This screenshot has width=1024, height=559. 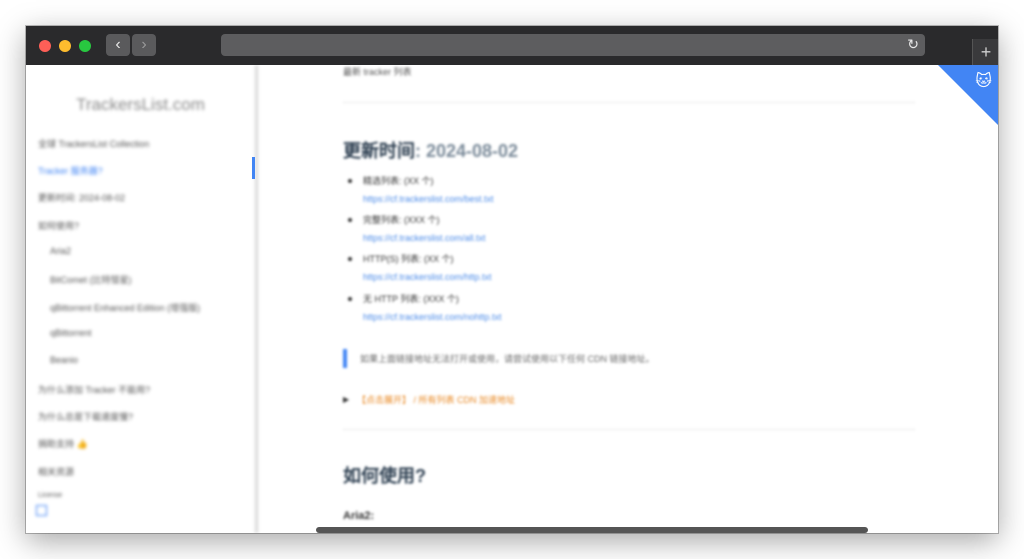 What do you see at coordinates (85, 416) in the screenshot?
I see `sidebar-item: 为什么总是下载速度慢?` at bounding box center [85, 416].